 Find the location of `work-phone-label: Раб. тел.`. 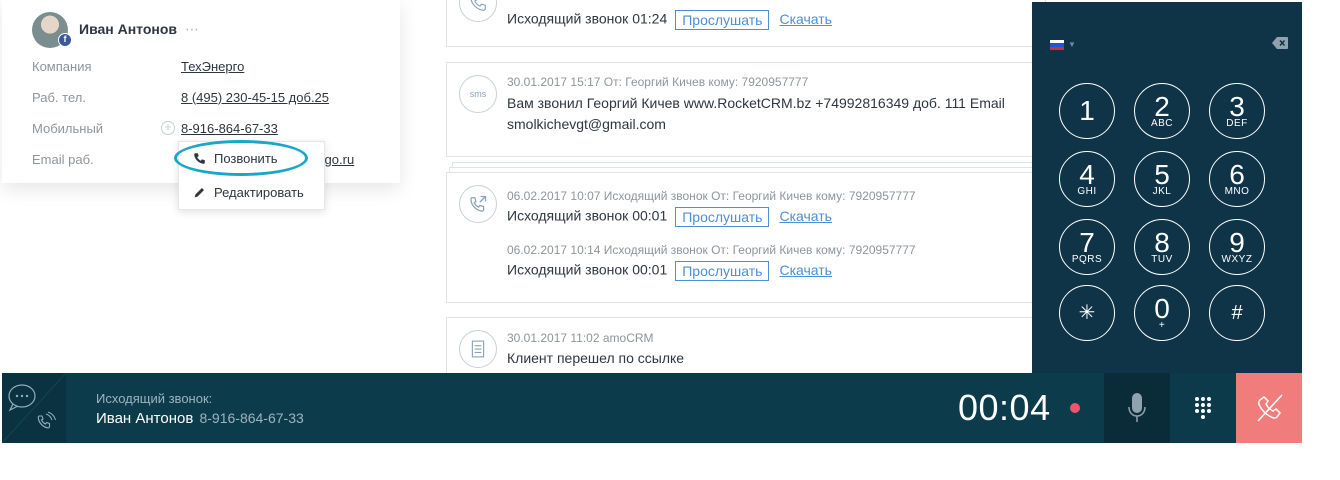

work-phone-label: Раб. тел. is located at coordinates (59, 97).